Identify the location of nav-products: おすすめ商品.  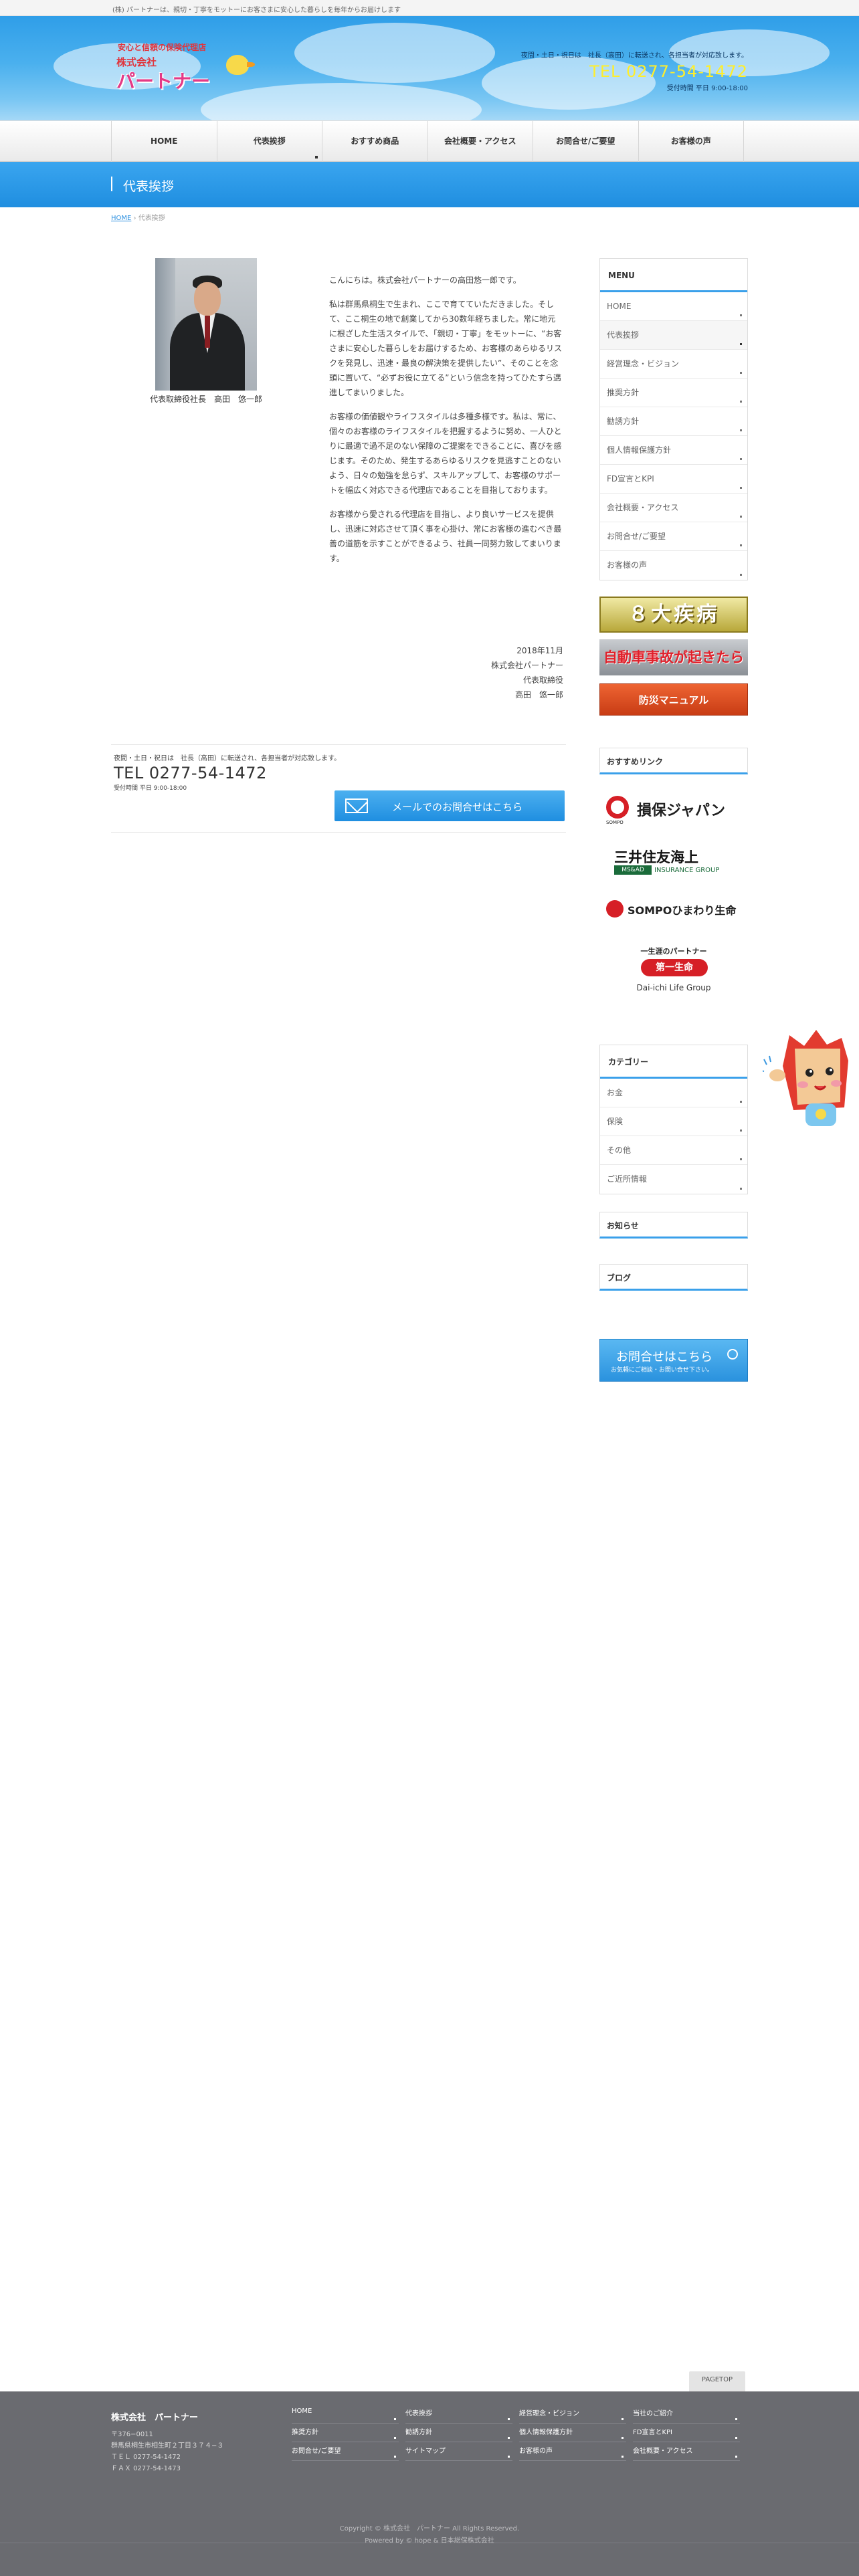
(374, 142).